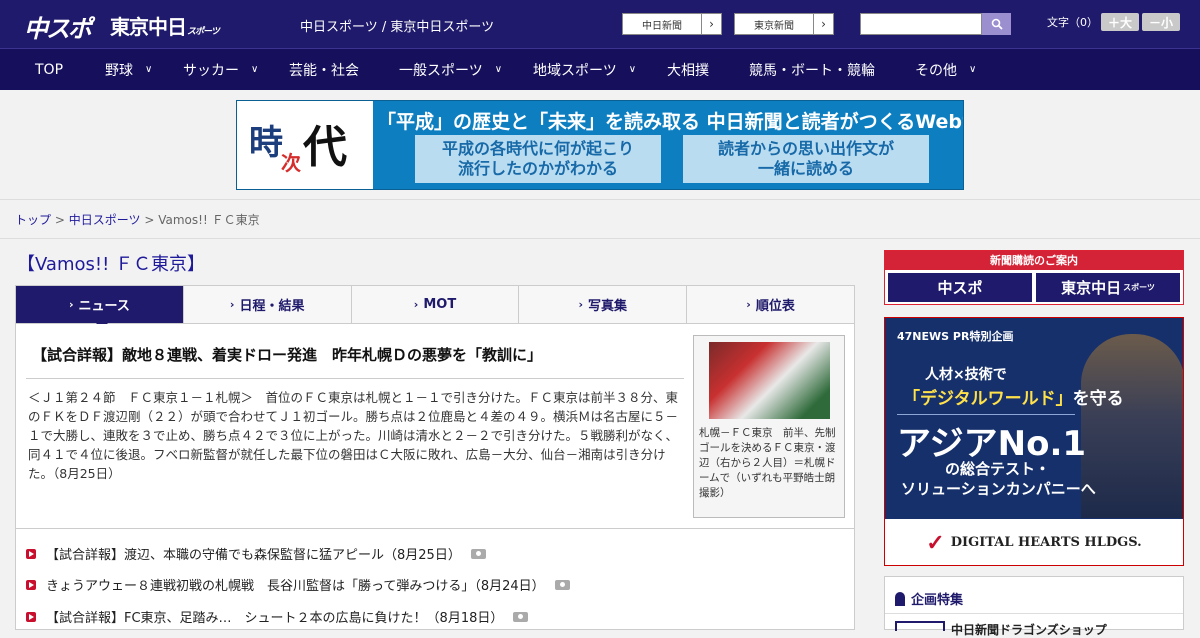 The height and width of the screenshot is (638, 1200). I want to click on article-title: 【試合詳報】敵地８連戦、着実ドロー発進 昨年札幌Ｄの悪夢を「教訓に」, so click(287, 354).